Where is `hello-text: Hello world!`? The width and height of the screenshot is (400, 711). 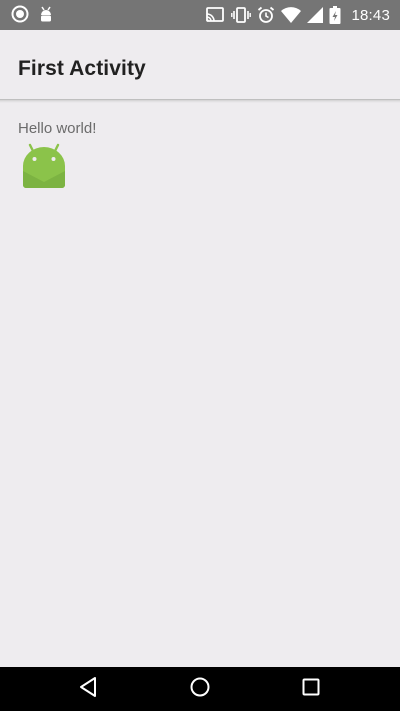
hello-text: Hello world! is located at coordinates (57, 128).